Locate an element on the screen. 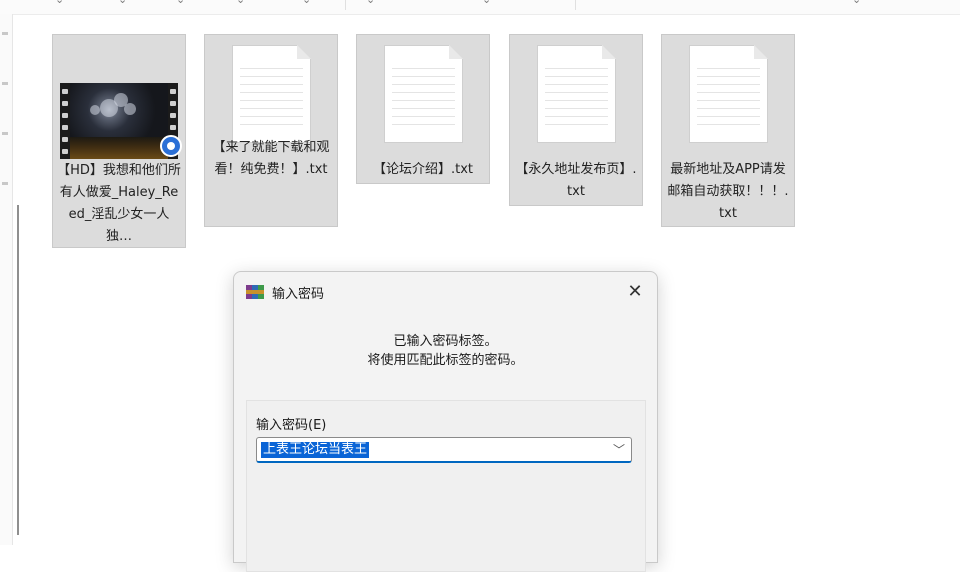  dialog-title: 输入密码 is located at coordinates (298, 294).